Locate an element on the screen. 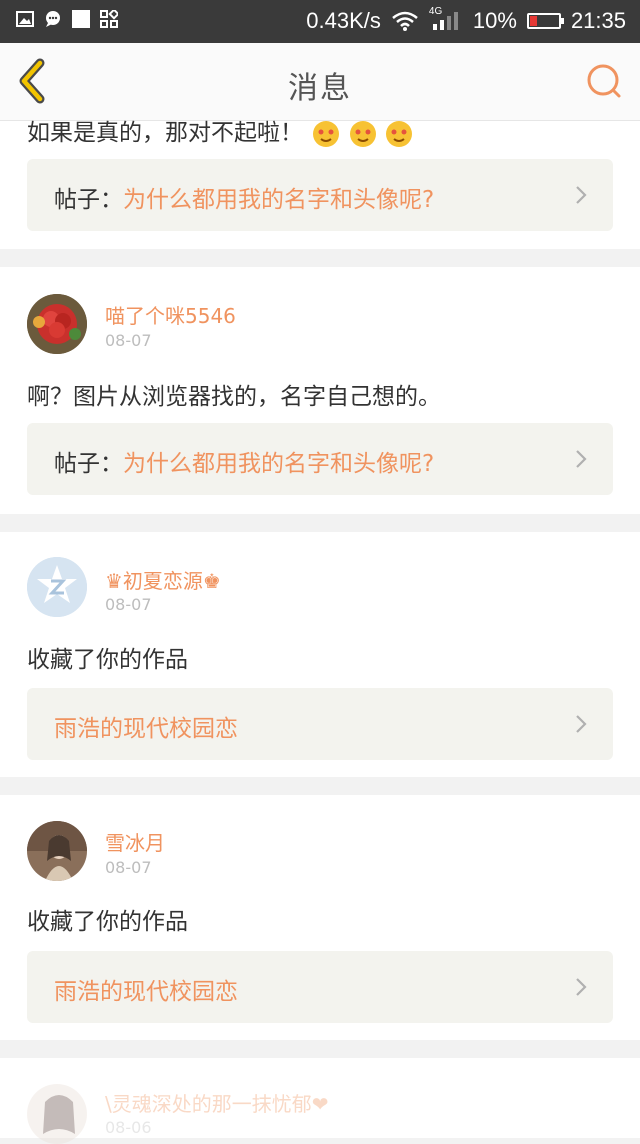  clock: 21:35 is located at coordinates (598, 20).